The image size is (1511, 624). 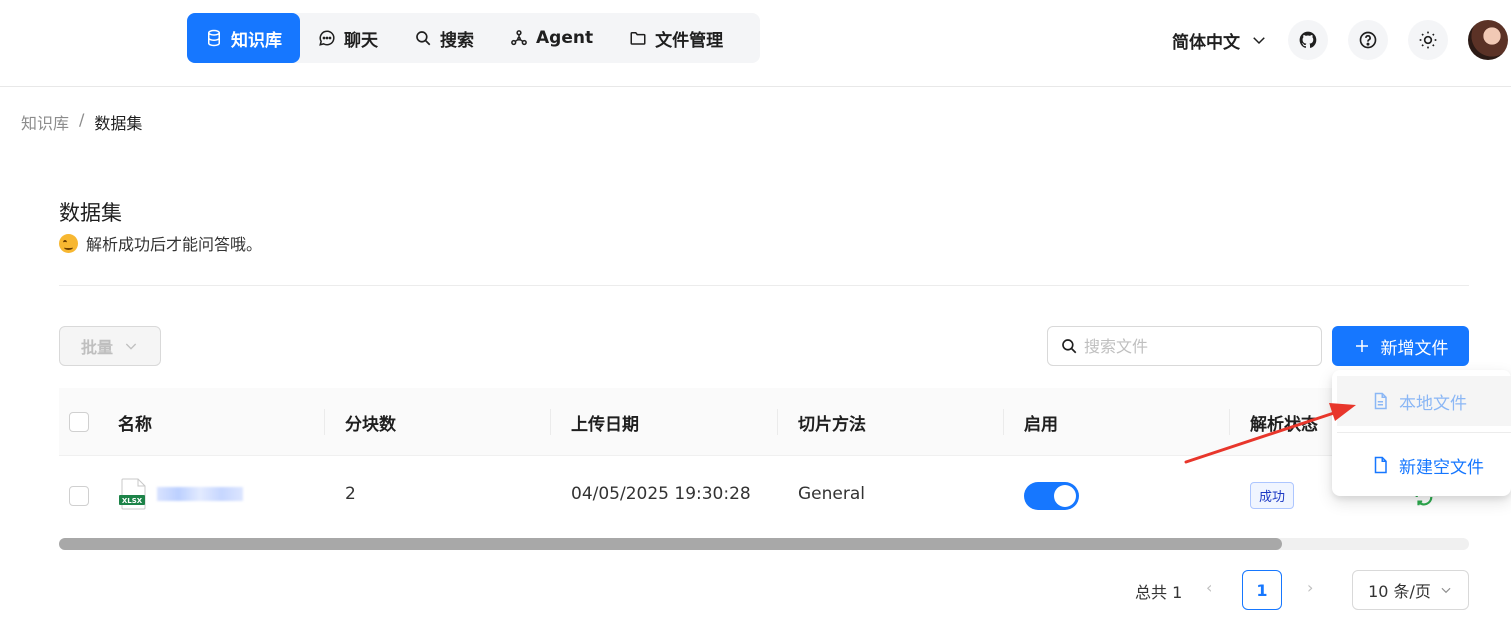 What do you see at coordinates (1284, 422) in the screenshot?
I see `column-header-parse-status: 解析状态` at bounding box center [1284, 422].